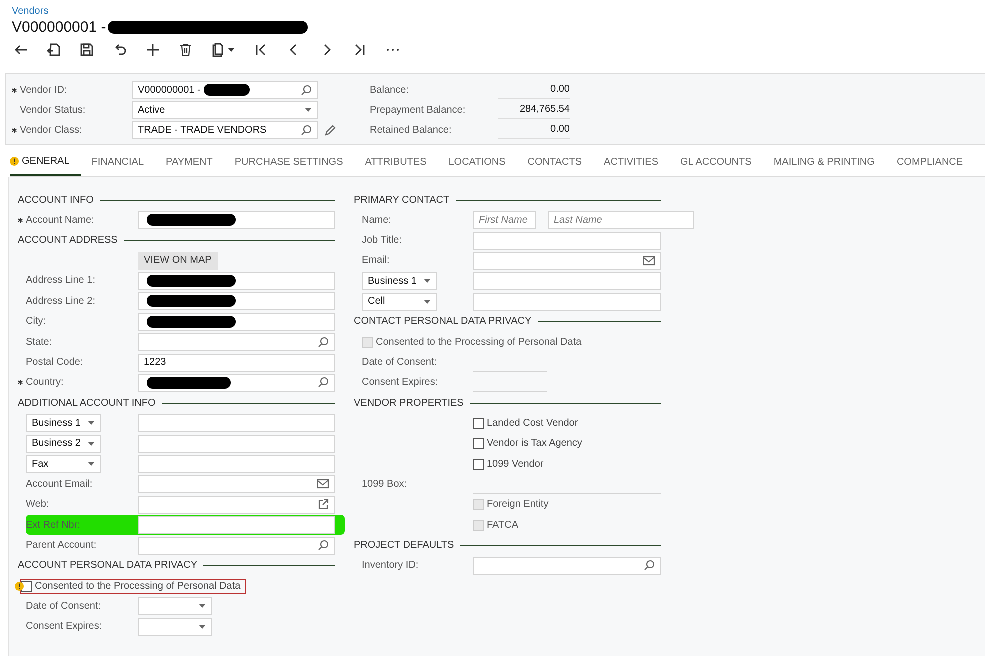 The height and width of the screenshot is (656, 985). Describe the element at coordinates (631, 162) in the screenshot. I see `tab: ACTIVITIES` at that location.